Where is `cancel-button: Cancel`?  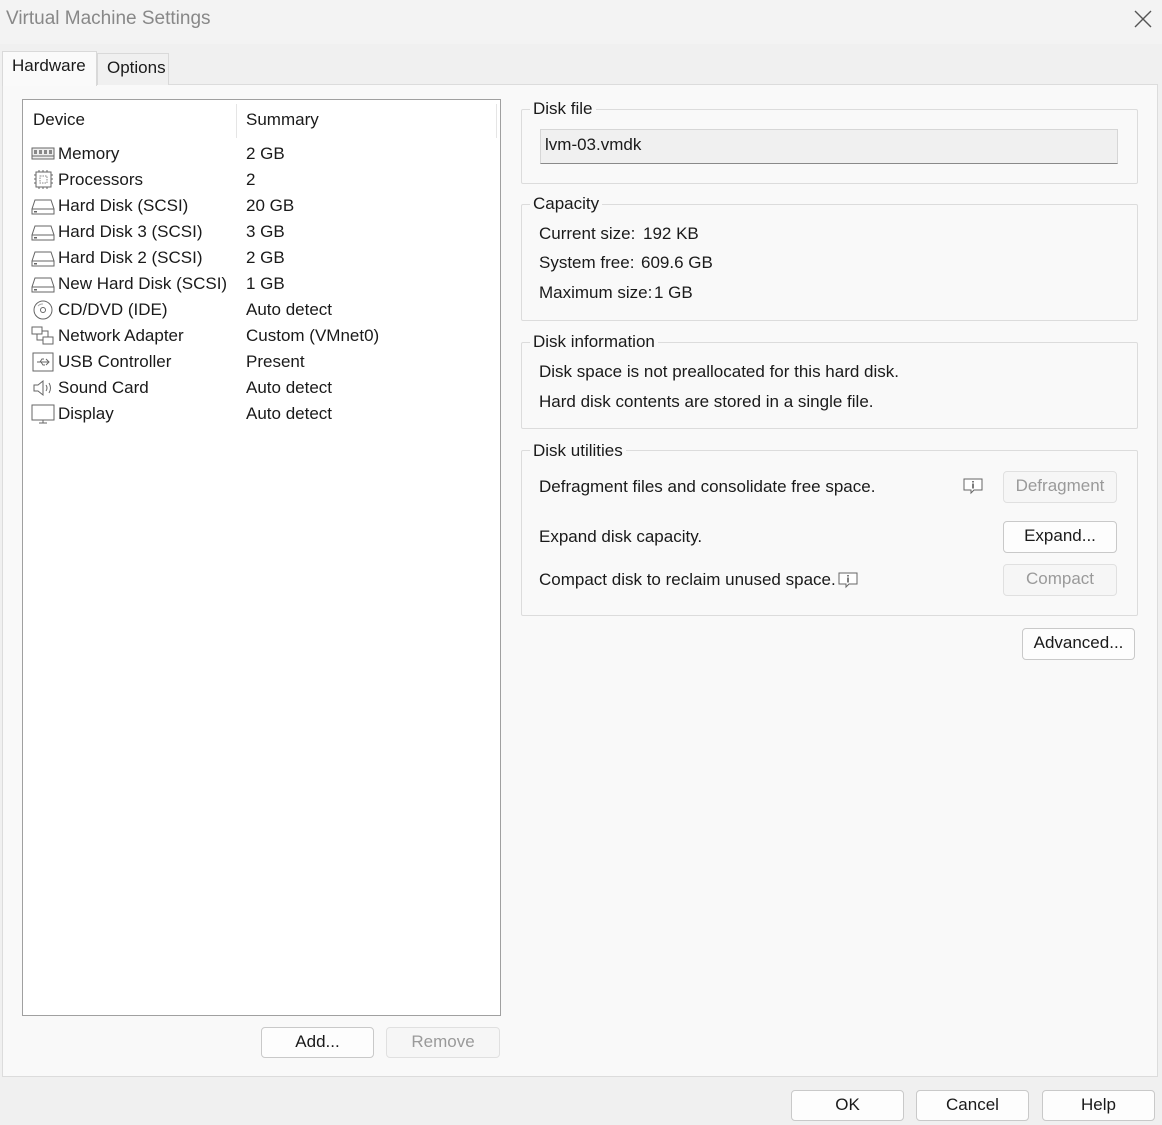 cancel-button: Cancel is located at coordinates (972, 1105).